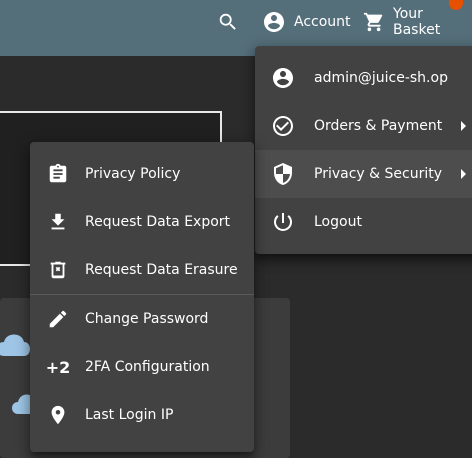 This screenshot has width=472, height=458. I want to click on download-icon, so click(58, 222).